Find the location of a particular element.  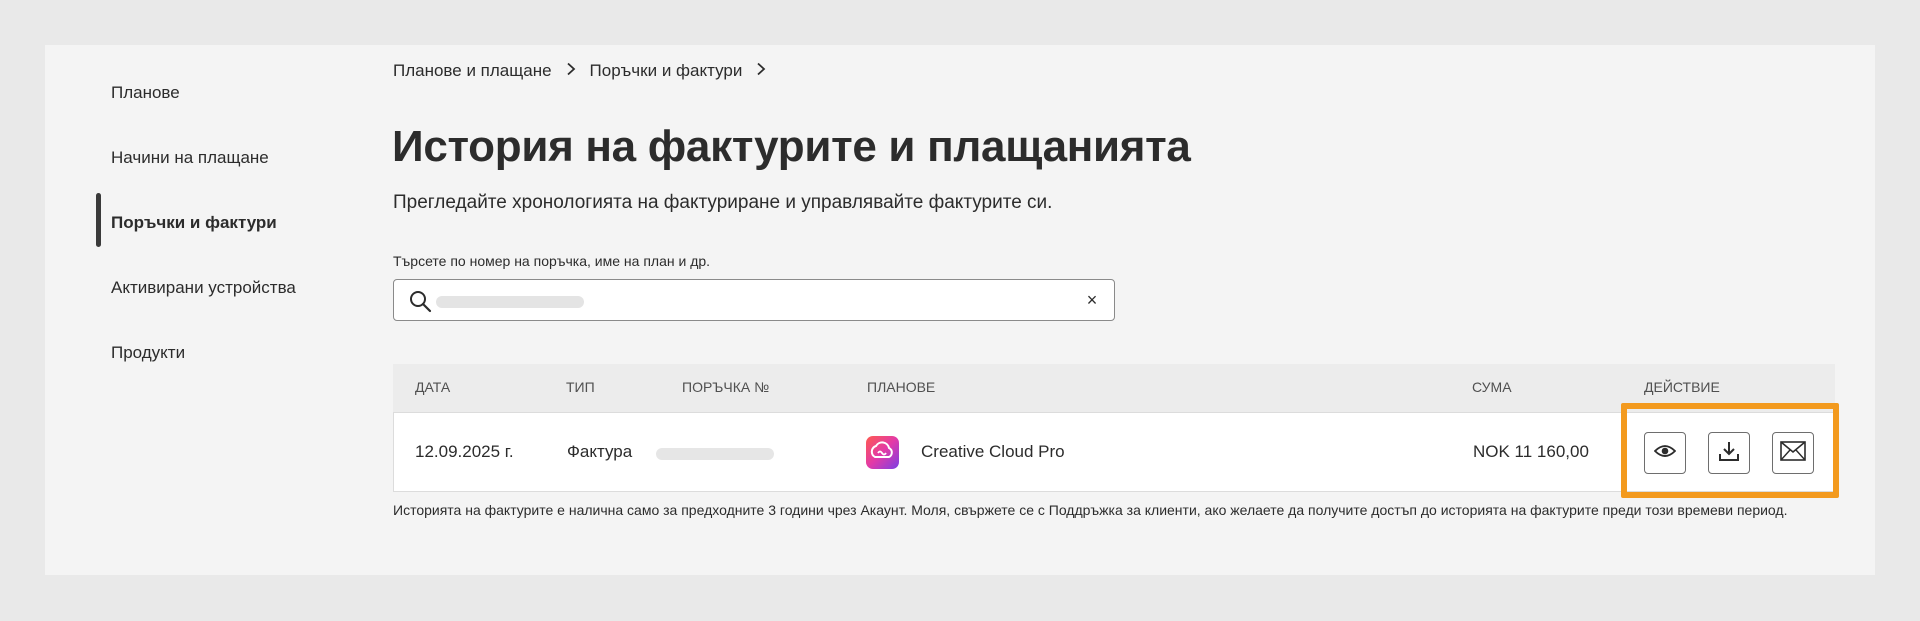

creative-cloud-icon is located at coordinates (882, 452).